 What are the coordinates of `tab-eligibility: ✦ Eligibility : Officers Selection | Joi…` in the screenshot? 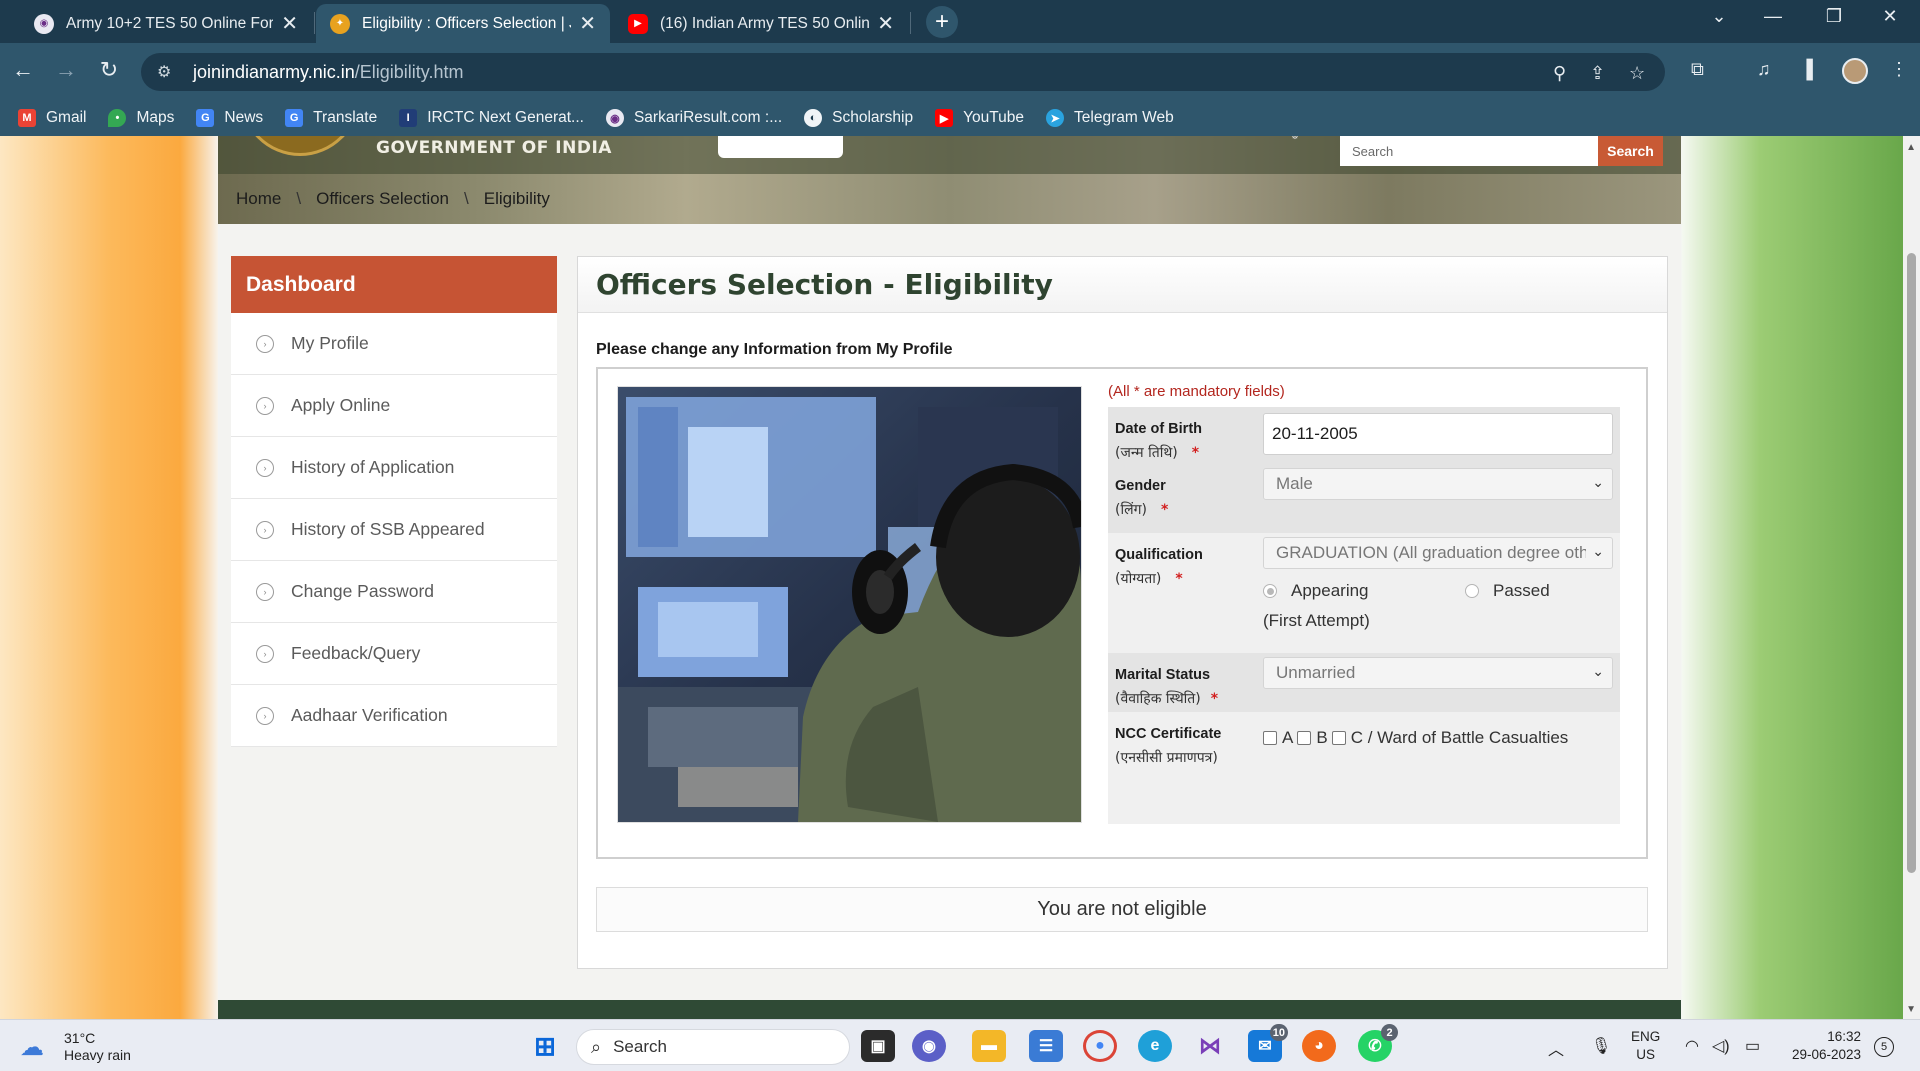 It's located at (463, 23).